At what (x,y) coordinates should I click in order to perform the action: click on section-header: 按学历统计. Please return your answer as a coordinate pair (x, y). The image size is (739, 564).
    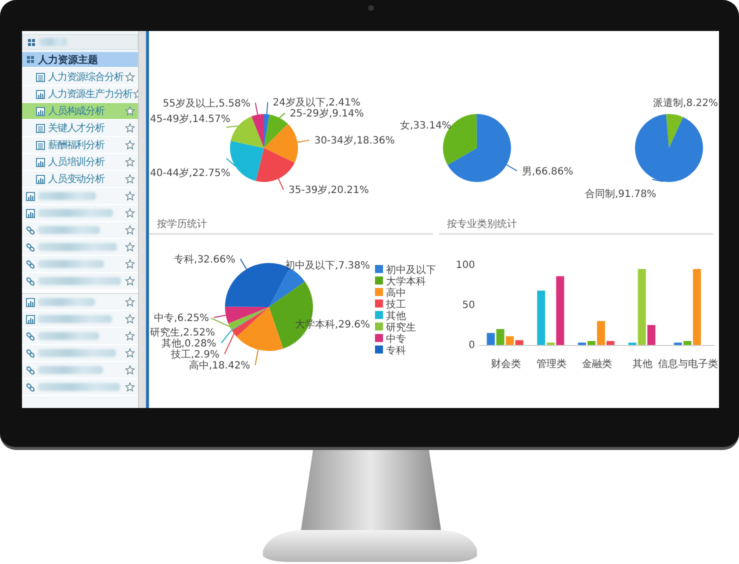
    Looking at the image, I should click on (290, 225).